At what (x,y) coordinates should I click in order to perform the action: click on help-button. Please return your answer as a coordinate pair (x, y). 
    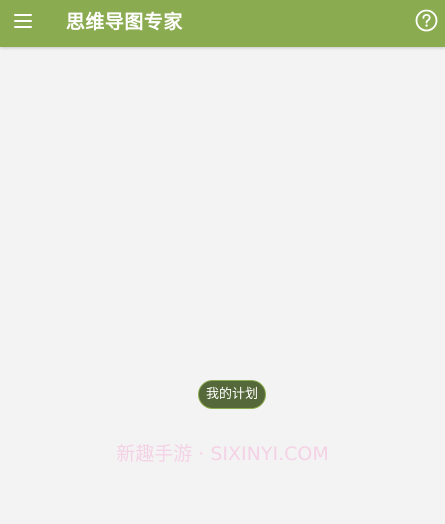
    Looking at the image, I should click on (426, 20).